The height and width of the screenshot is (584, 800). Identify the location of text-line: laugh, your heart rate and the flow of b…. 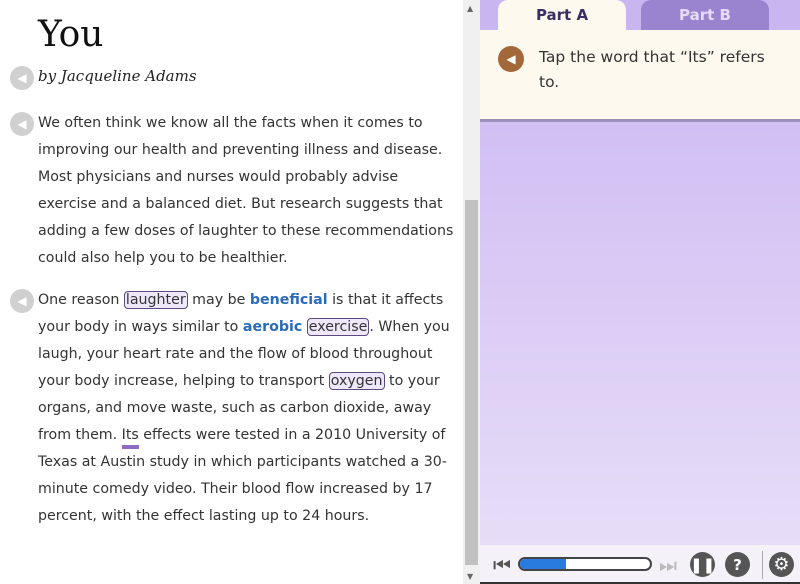
(235, 354).